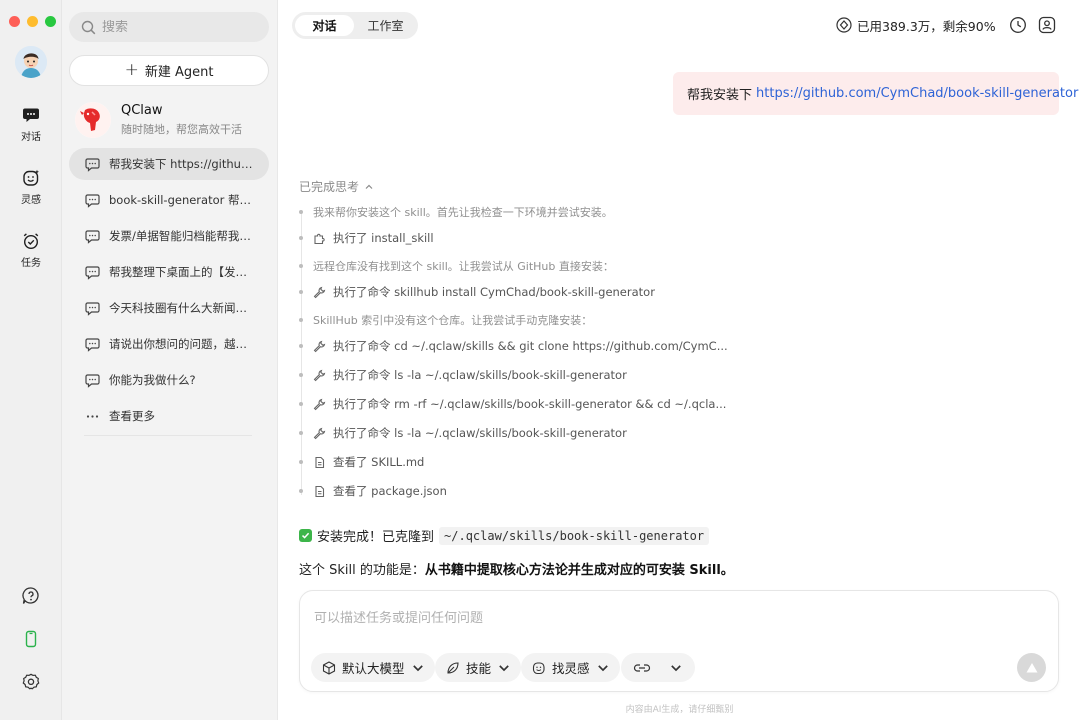  I want to click on window-minimize-button, so click(32, 21).